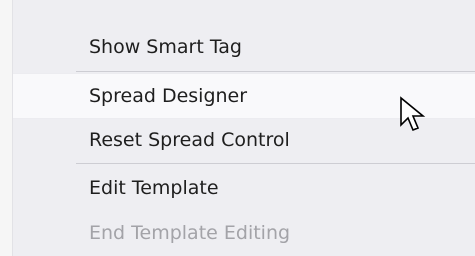  I want to click on menu-item-label: End Template Editing, so click(190, 233).